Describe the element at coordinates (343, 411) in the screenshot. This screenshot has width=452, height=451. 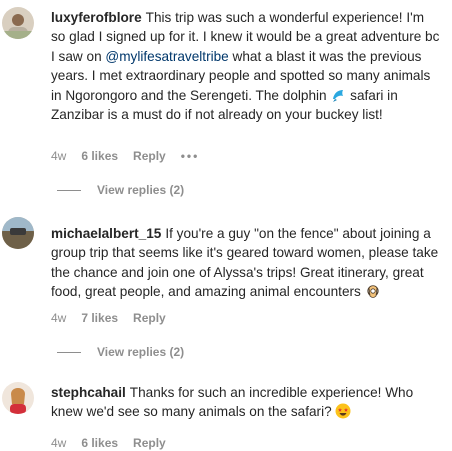
I see `star-struck-emoji-icon` at that location.